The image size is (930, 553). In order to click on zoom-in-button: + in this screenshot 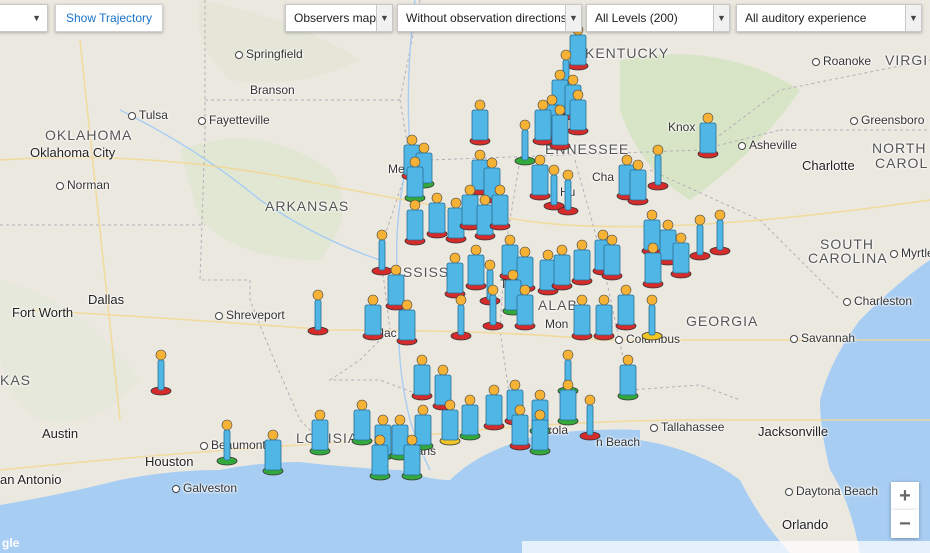, I will do `click(905, 496)`.